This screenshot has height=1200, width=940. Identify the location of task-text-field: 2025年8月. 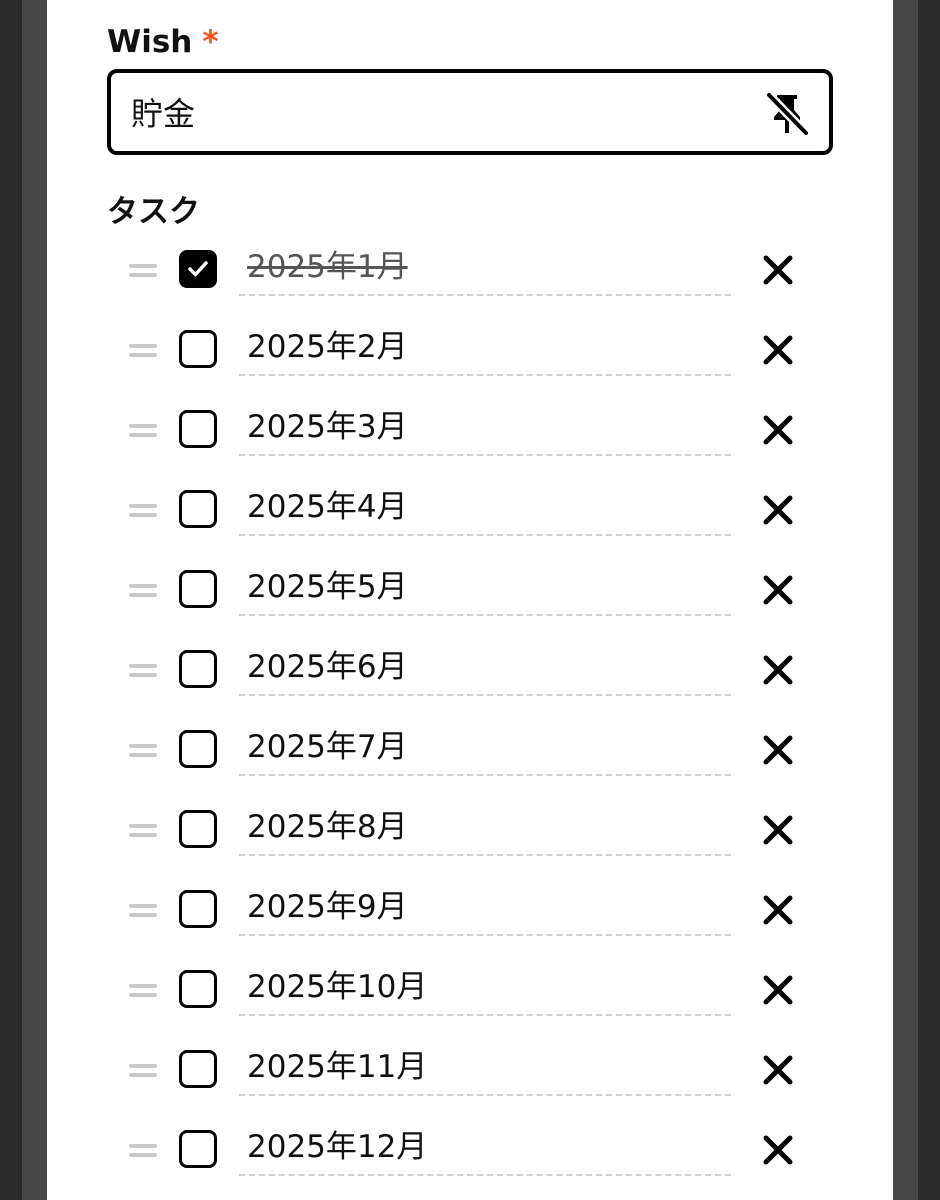
(485, 827).